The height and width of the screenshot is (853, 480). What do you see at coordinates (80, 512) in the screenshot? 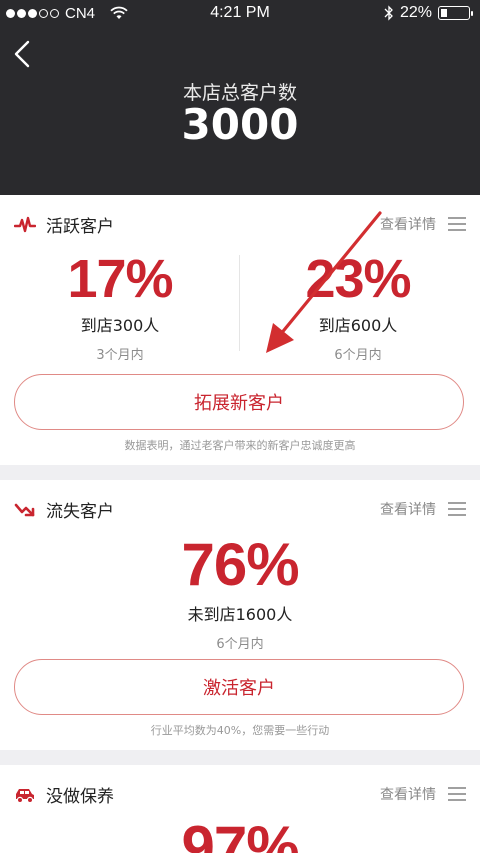
I see `card-title: 流失客户` at bounding box center [80, 512].